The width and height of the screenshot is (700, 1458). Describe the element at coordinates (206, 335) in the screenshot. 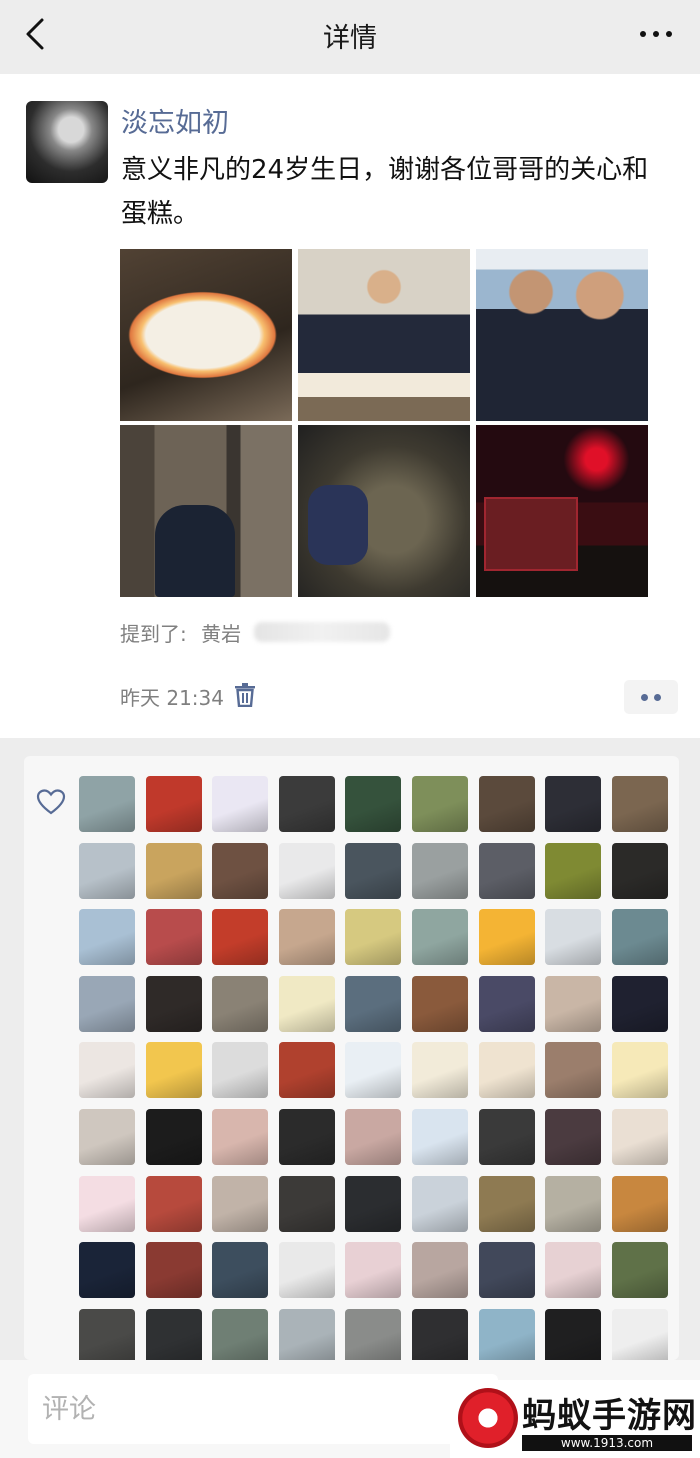

I see `birthday-cake-photo` at that location.